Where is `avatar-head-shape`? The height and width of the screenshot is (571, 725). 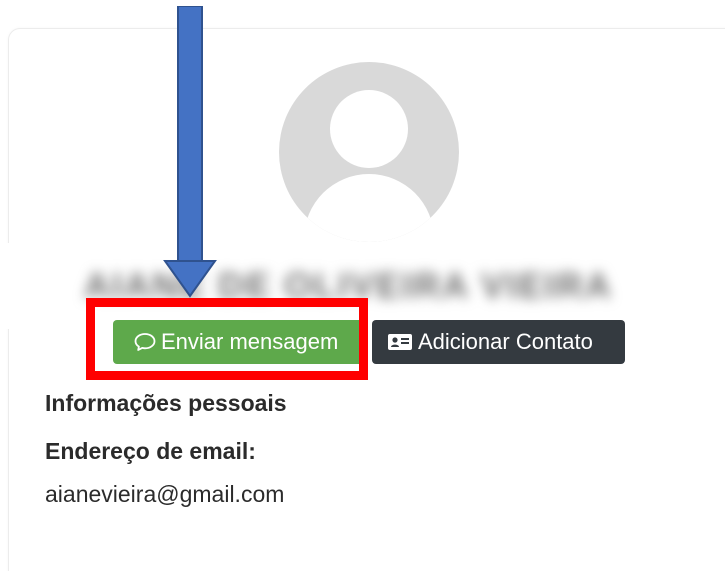 avatar-head-shape is located at coordinates (369, 129).